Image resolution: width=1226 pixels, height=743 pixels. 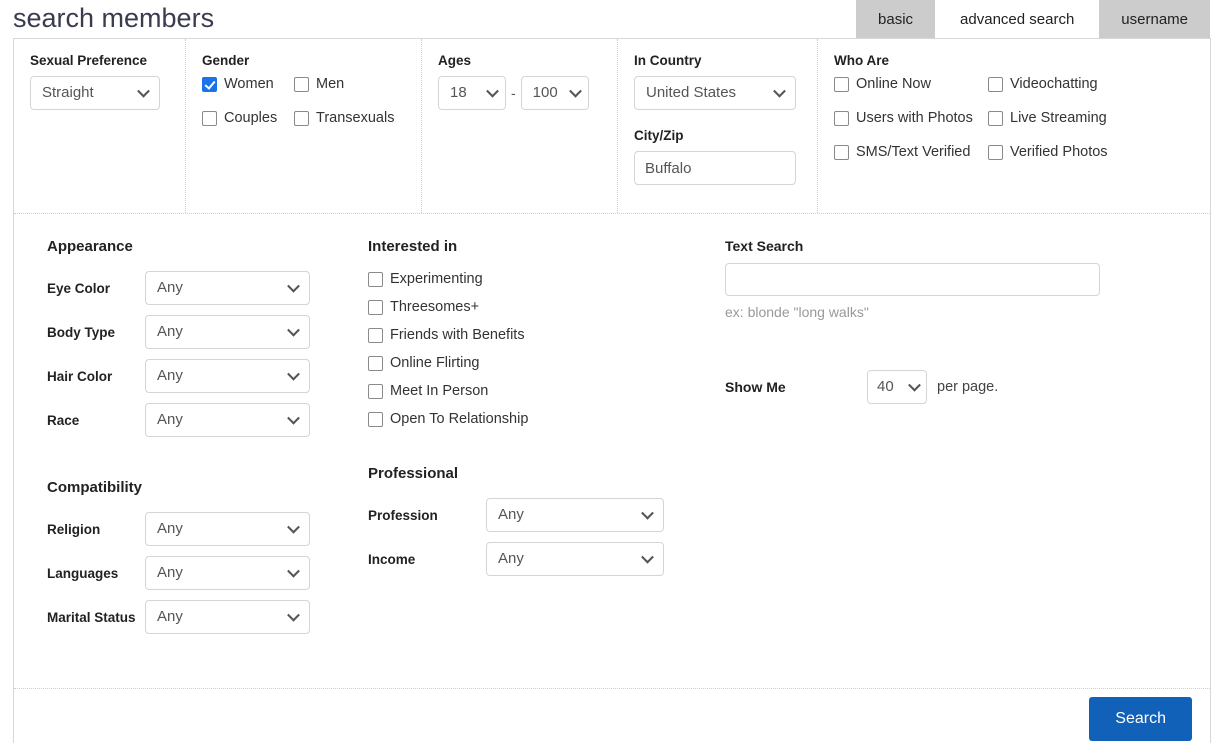 I want to click on tab-basic: basic, so click(x=896, y=19).